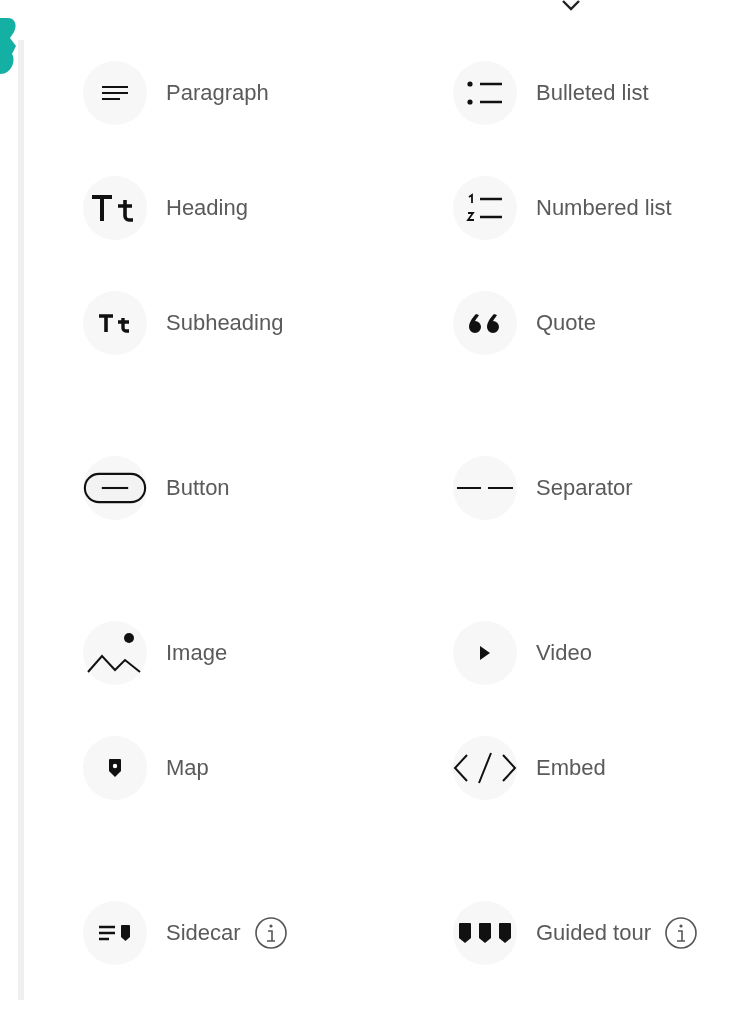  Describe the element at coordinates (584, 488) in the screenshot. I see `option-label: Separator` at that location.